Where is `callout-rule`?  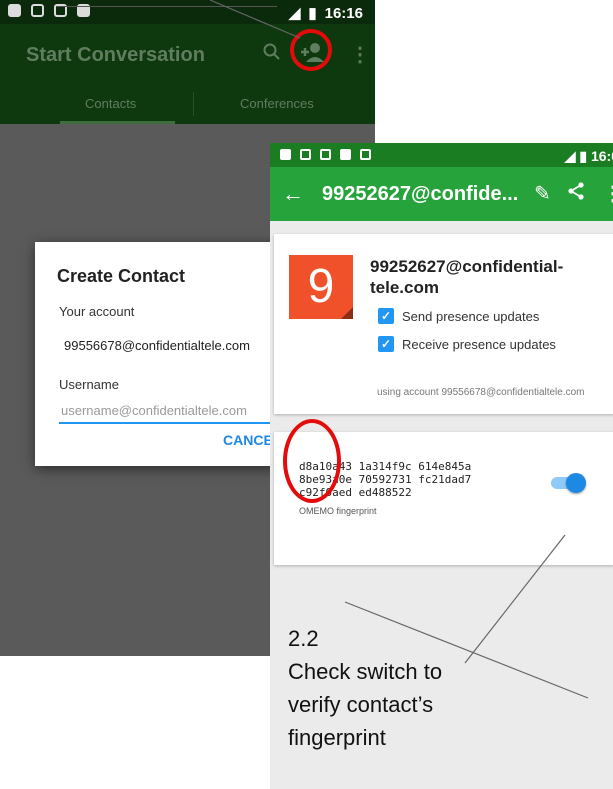 callout-rule is located at coordinates (167, 6).